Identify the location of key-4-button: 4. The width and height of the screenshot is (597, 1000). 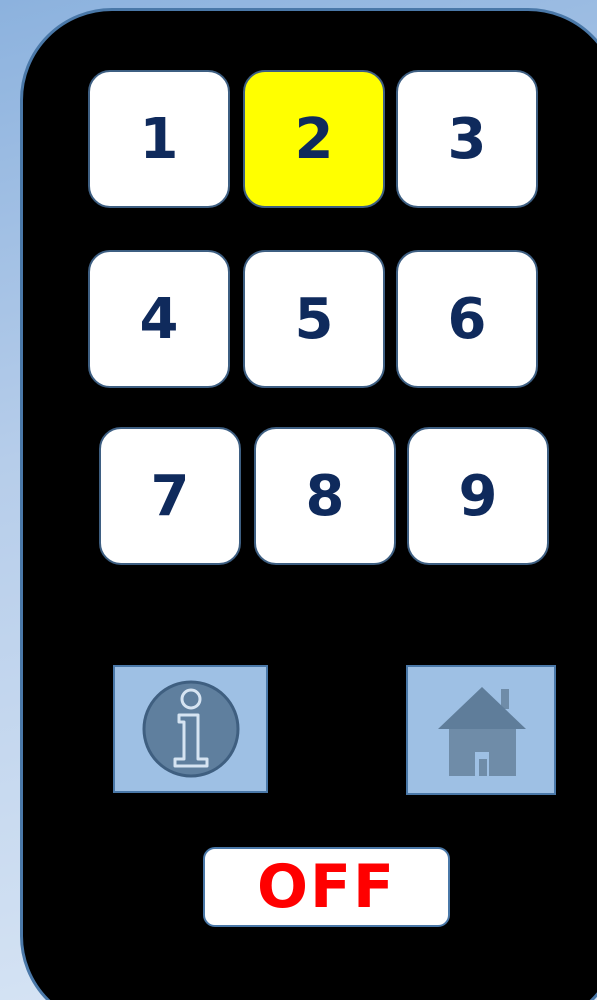
(159, 319).